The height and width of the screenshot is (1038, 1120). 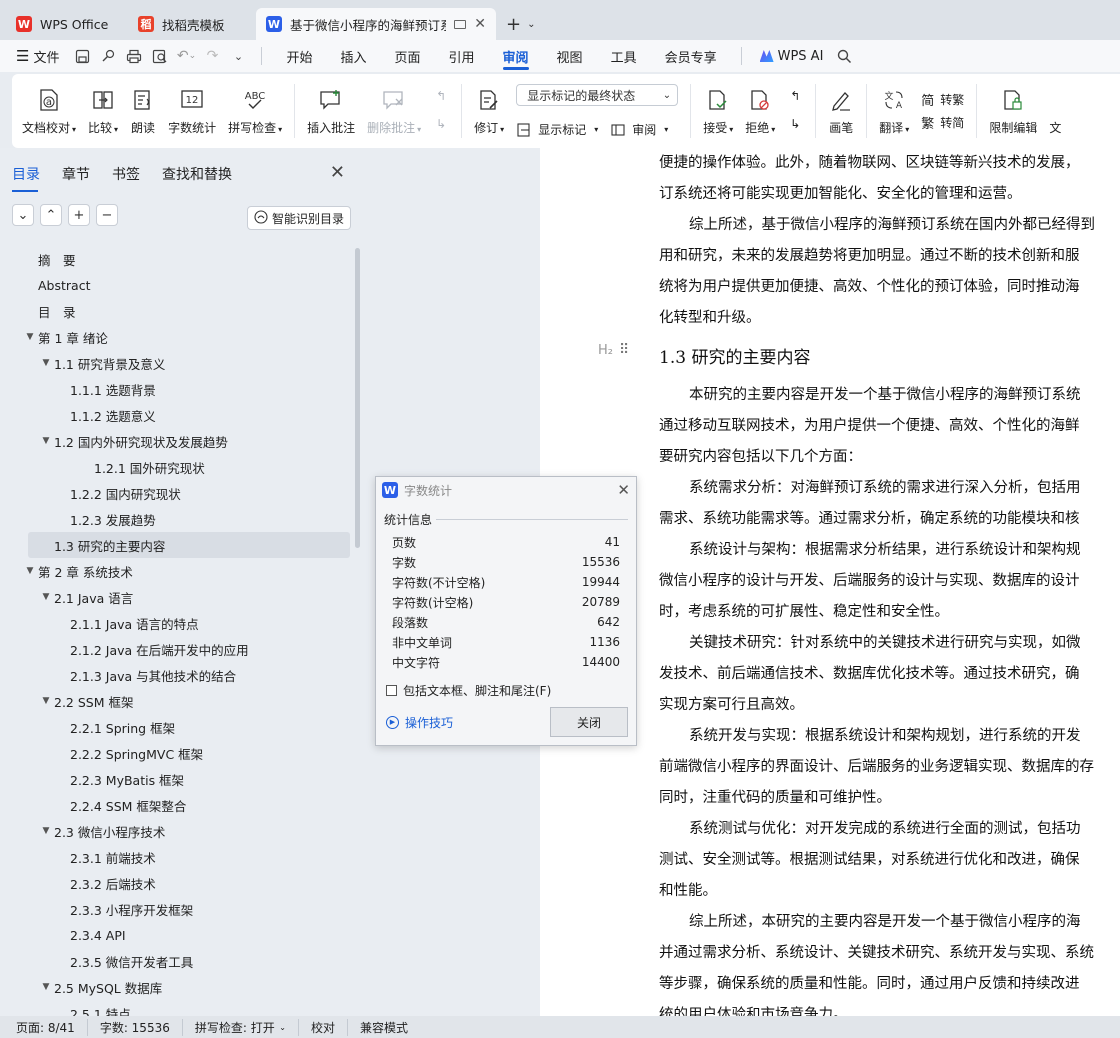 I want to click on toc-item: 1.2.1 国外研究现状, so click(x=176, y=467).